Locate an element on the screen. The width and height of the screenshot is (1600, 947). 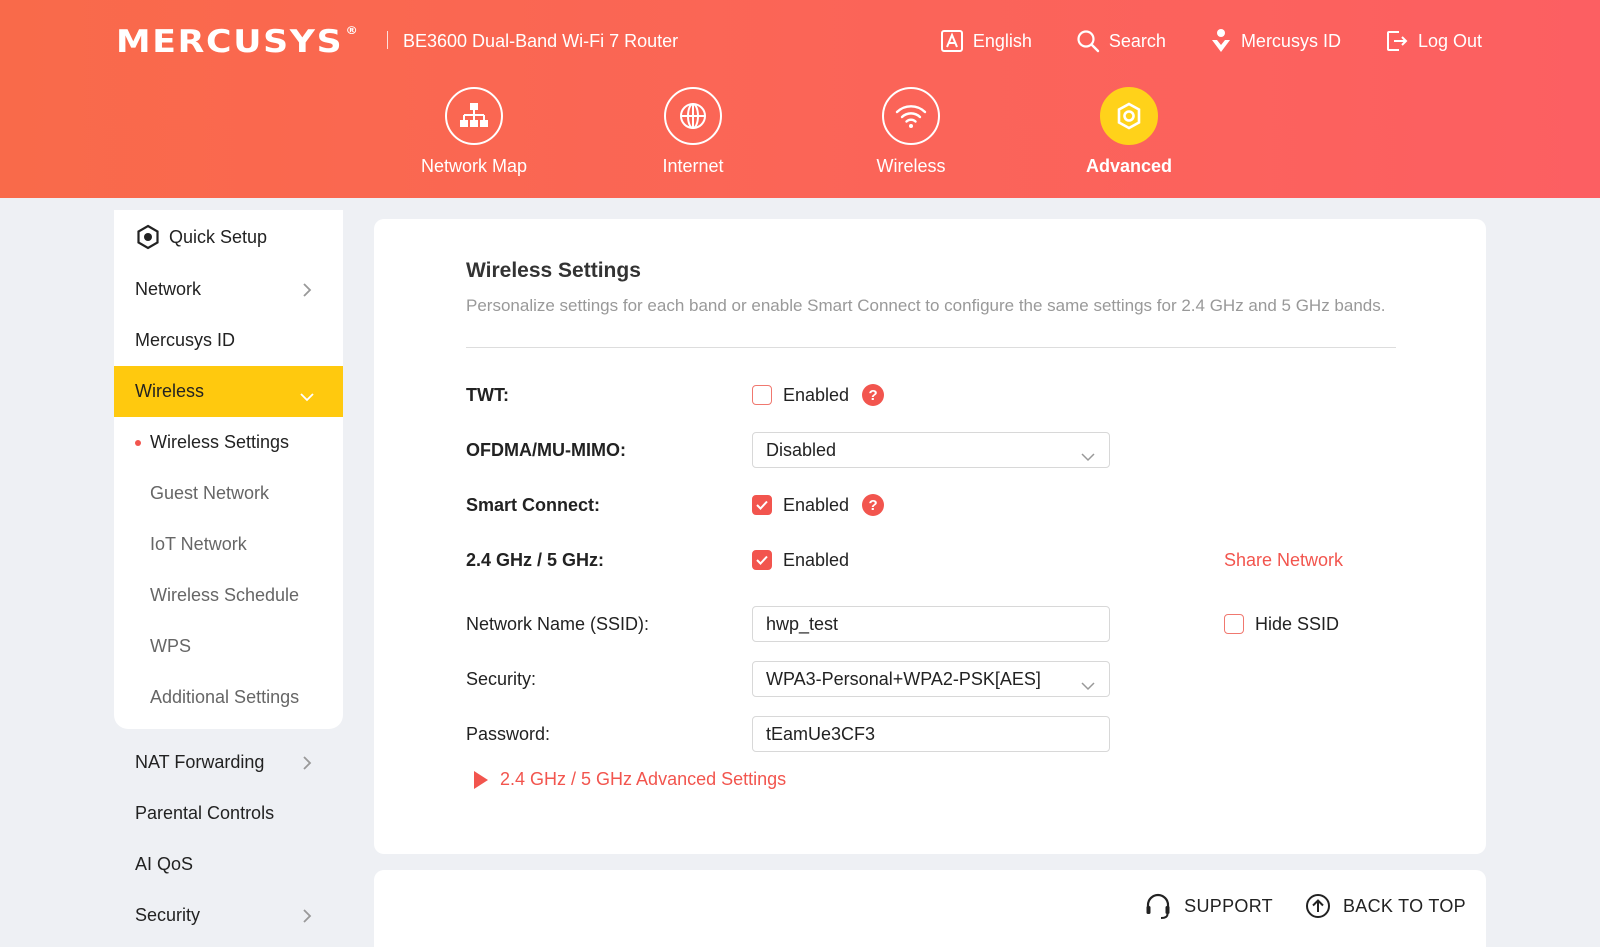
hide-ssid-checkbox is located at coordinates (1234, 624).